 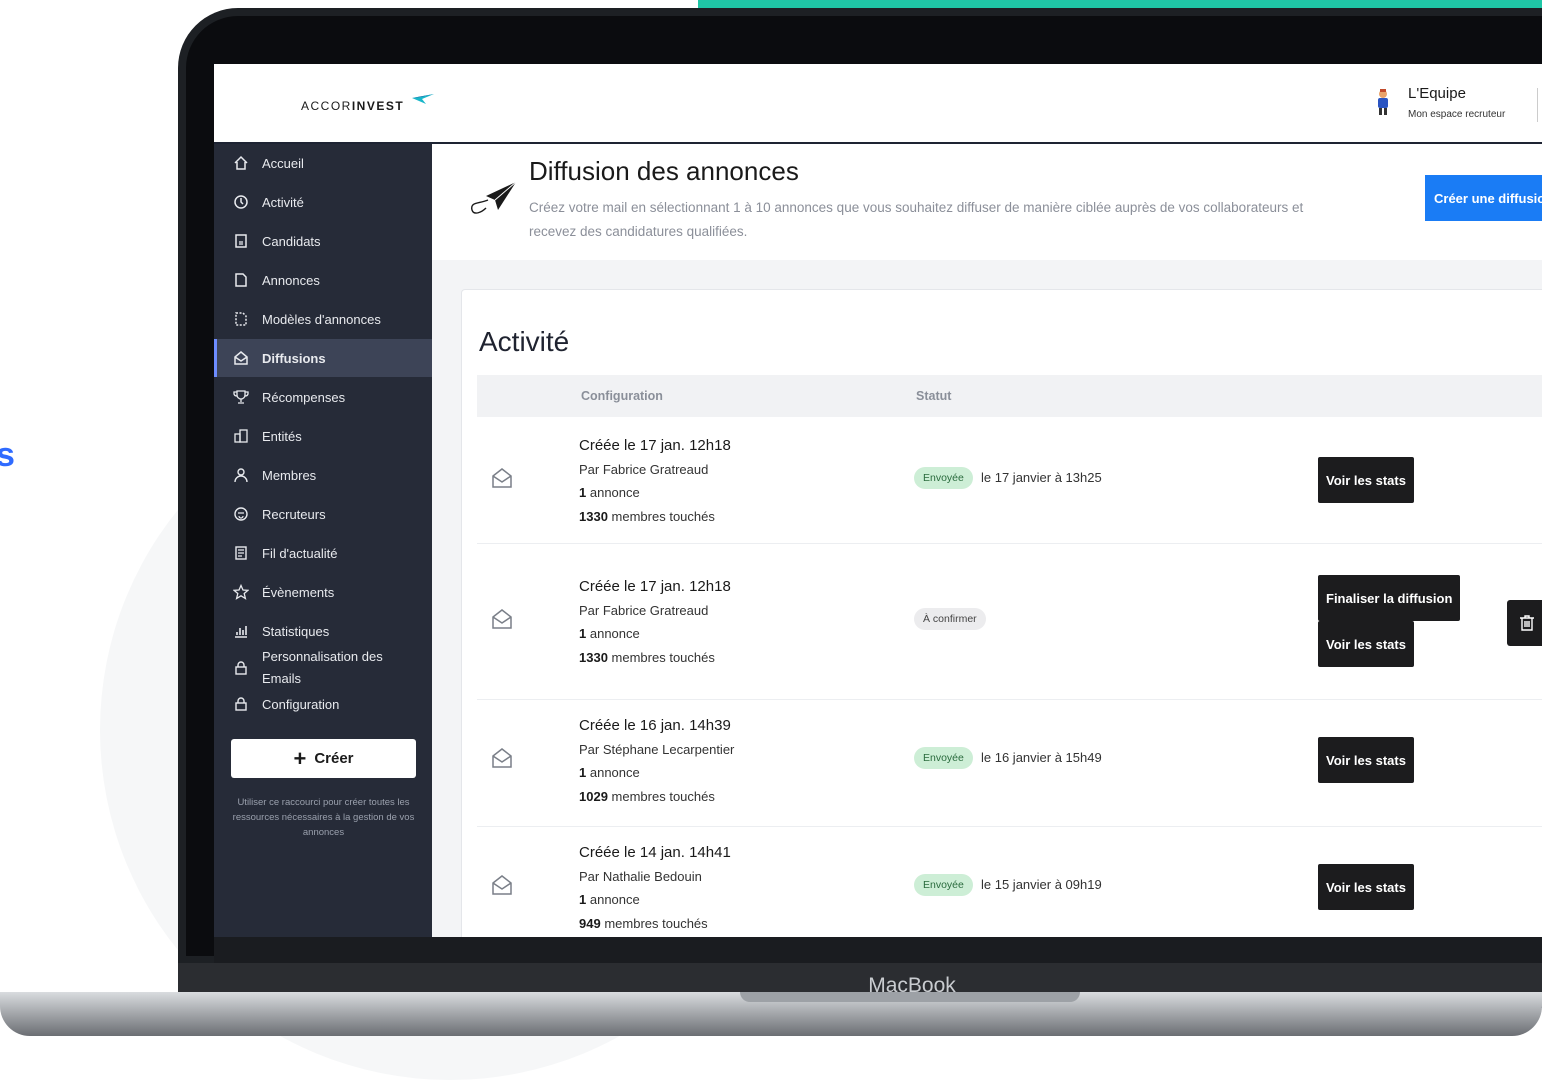 What do you see at coordinates (1389, 598) in the screenshot?
I see `finalize-diffusion-button: Finaliser la diffusion` at bounding box center [1389, 598].